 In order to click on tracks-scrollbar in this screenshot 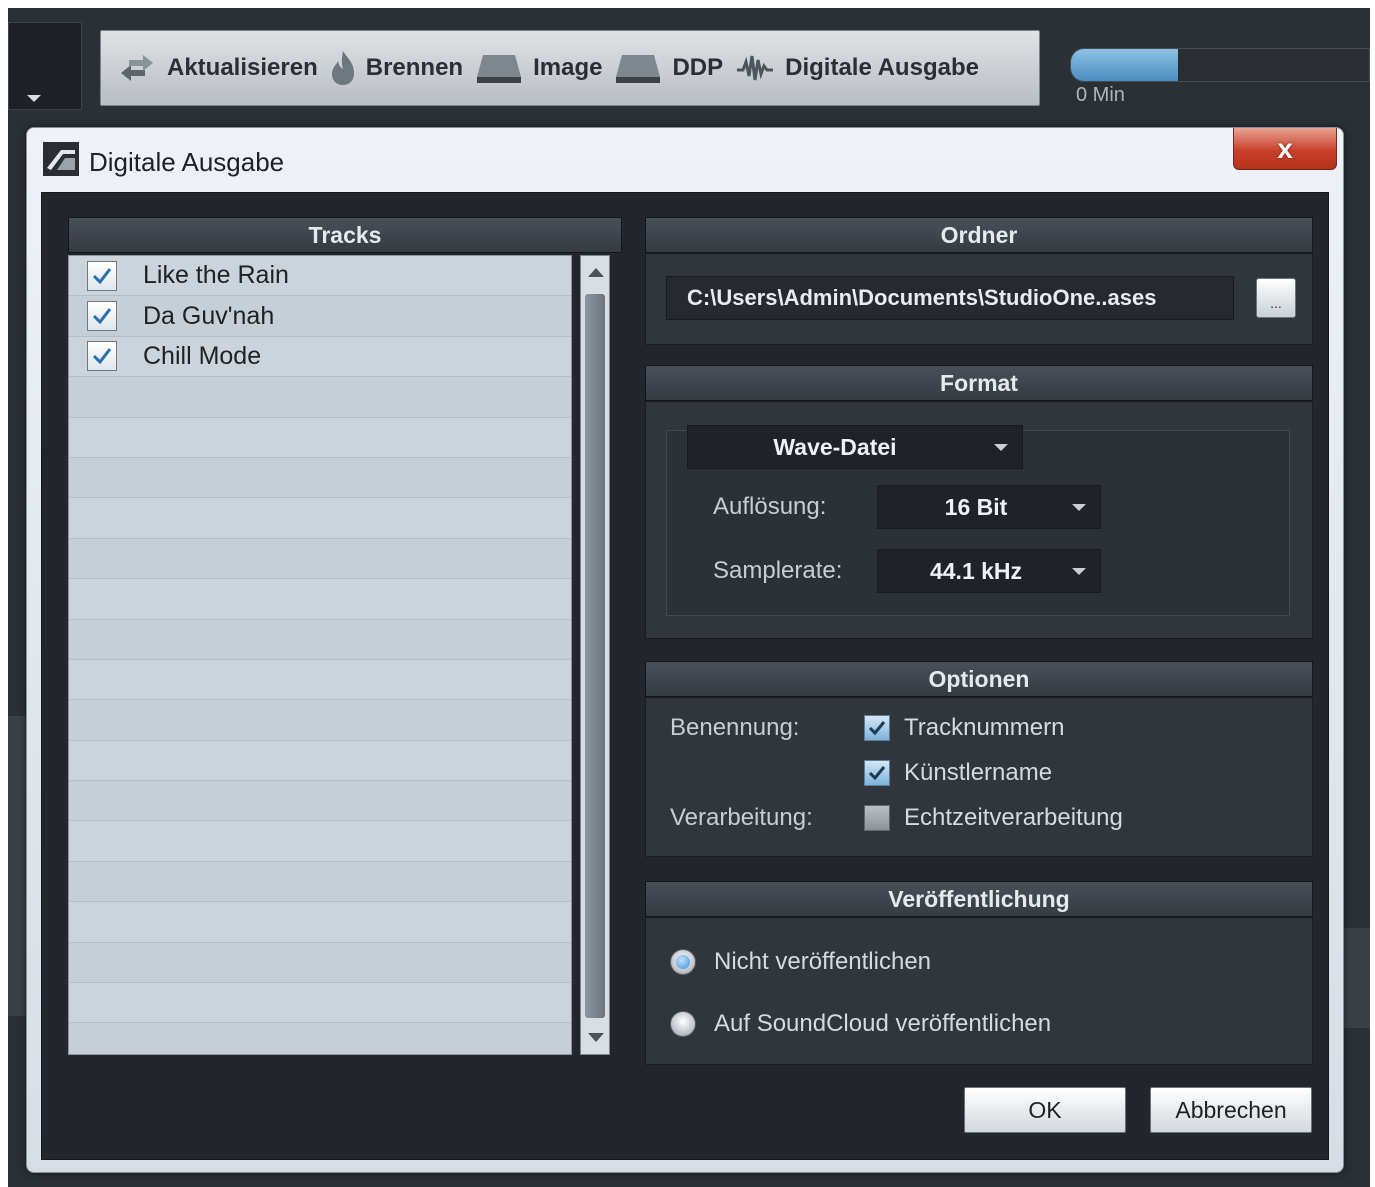, I will do `click(595, 655)`.